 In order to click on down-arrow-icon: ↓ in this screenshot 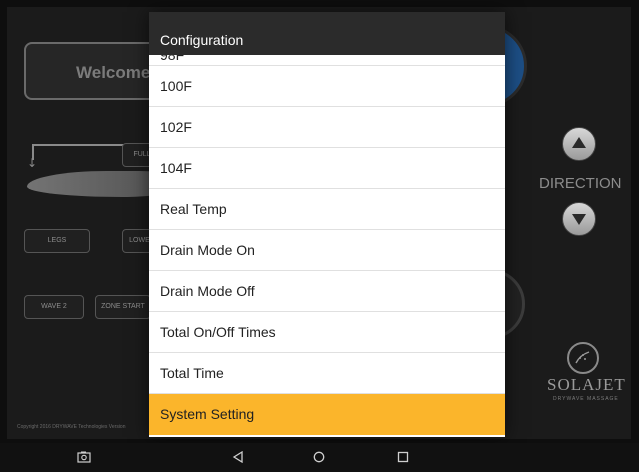, I will do `click(32, 163)`.